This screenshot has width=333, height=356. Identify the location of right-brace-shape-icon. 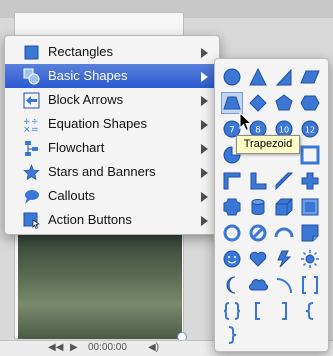
(232, 335).